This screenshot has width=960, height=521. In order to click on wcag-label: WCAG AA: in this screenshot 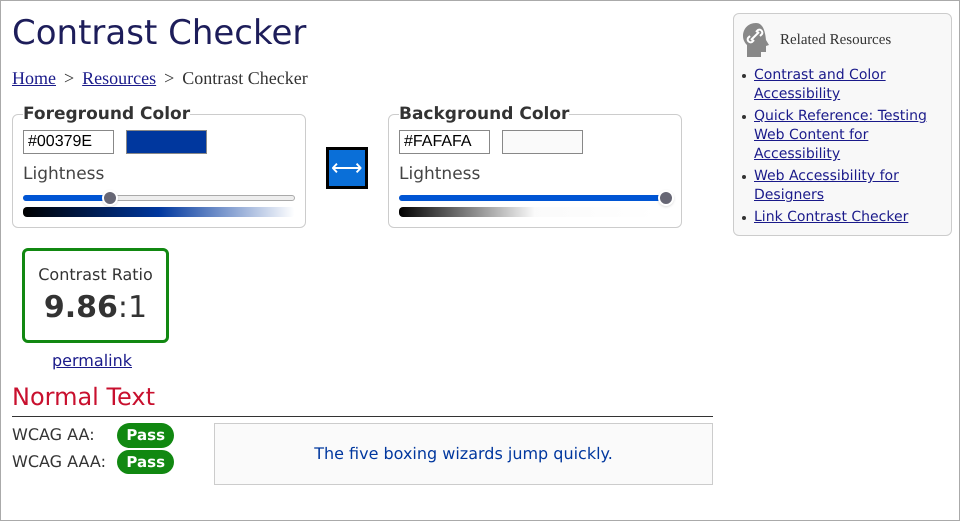, I will do `click(53, 435)`.